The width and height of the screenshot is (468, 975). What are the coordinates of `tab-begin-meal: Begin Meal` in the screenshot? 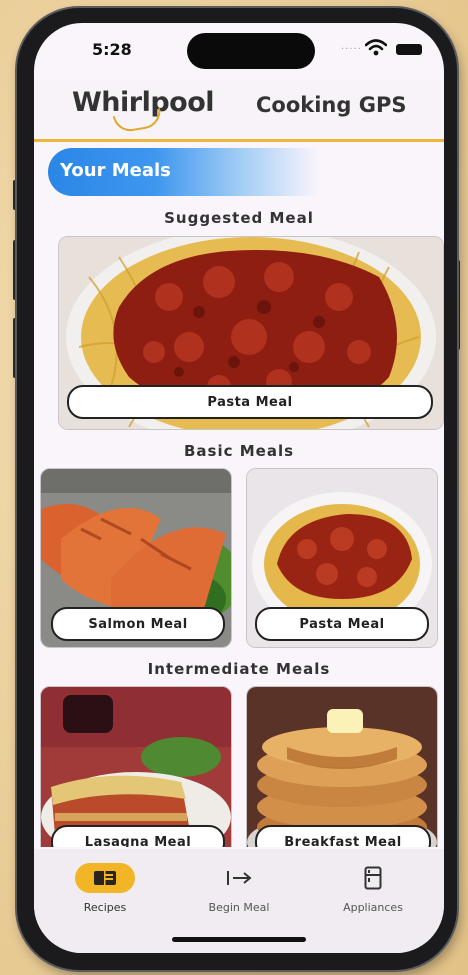 It's located at (239, 889).